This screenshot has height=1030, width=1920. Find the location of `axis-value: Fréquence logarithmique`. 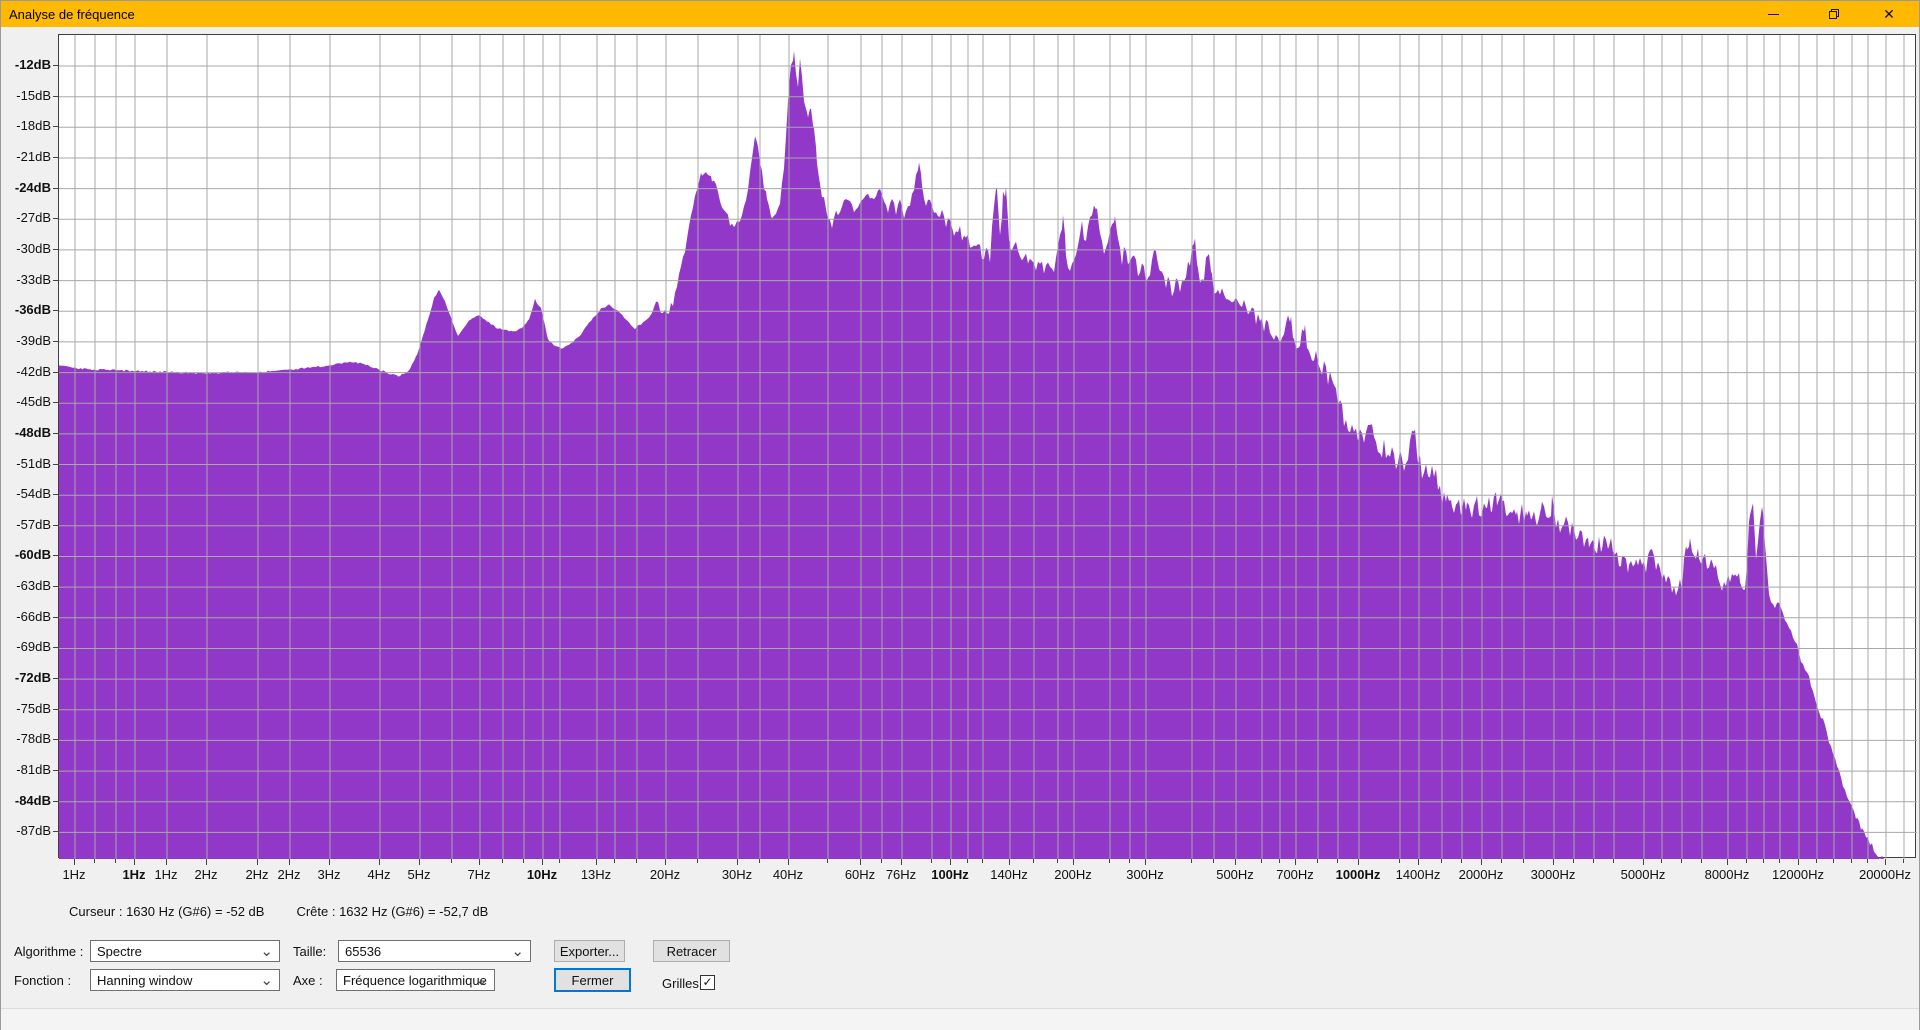

axis-value: Fréquence logarithmique is located at coordinates (415, 980).